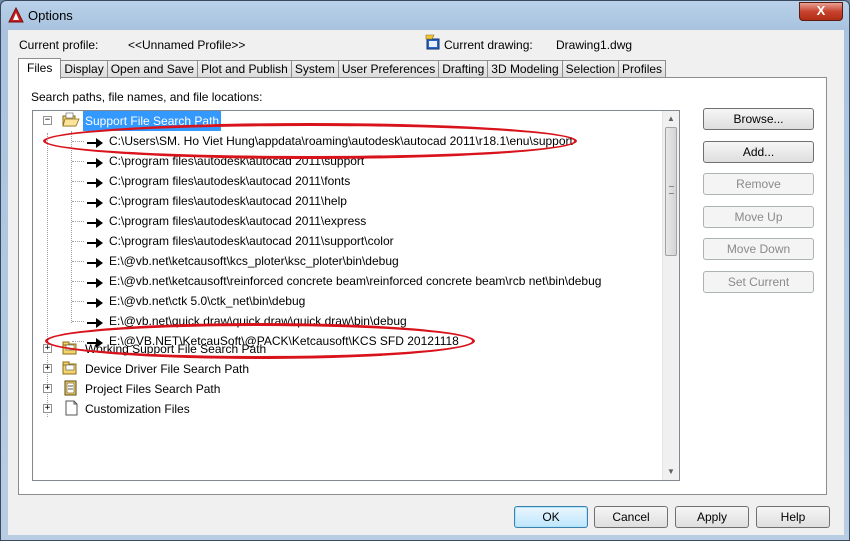 This screenshot has height=541, width=850. Describe the element at coordinates (71, 119) in the screenshot. I see `folder-open-icon` at that location.